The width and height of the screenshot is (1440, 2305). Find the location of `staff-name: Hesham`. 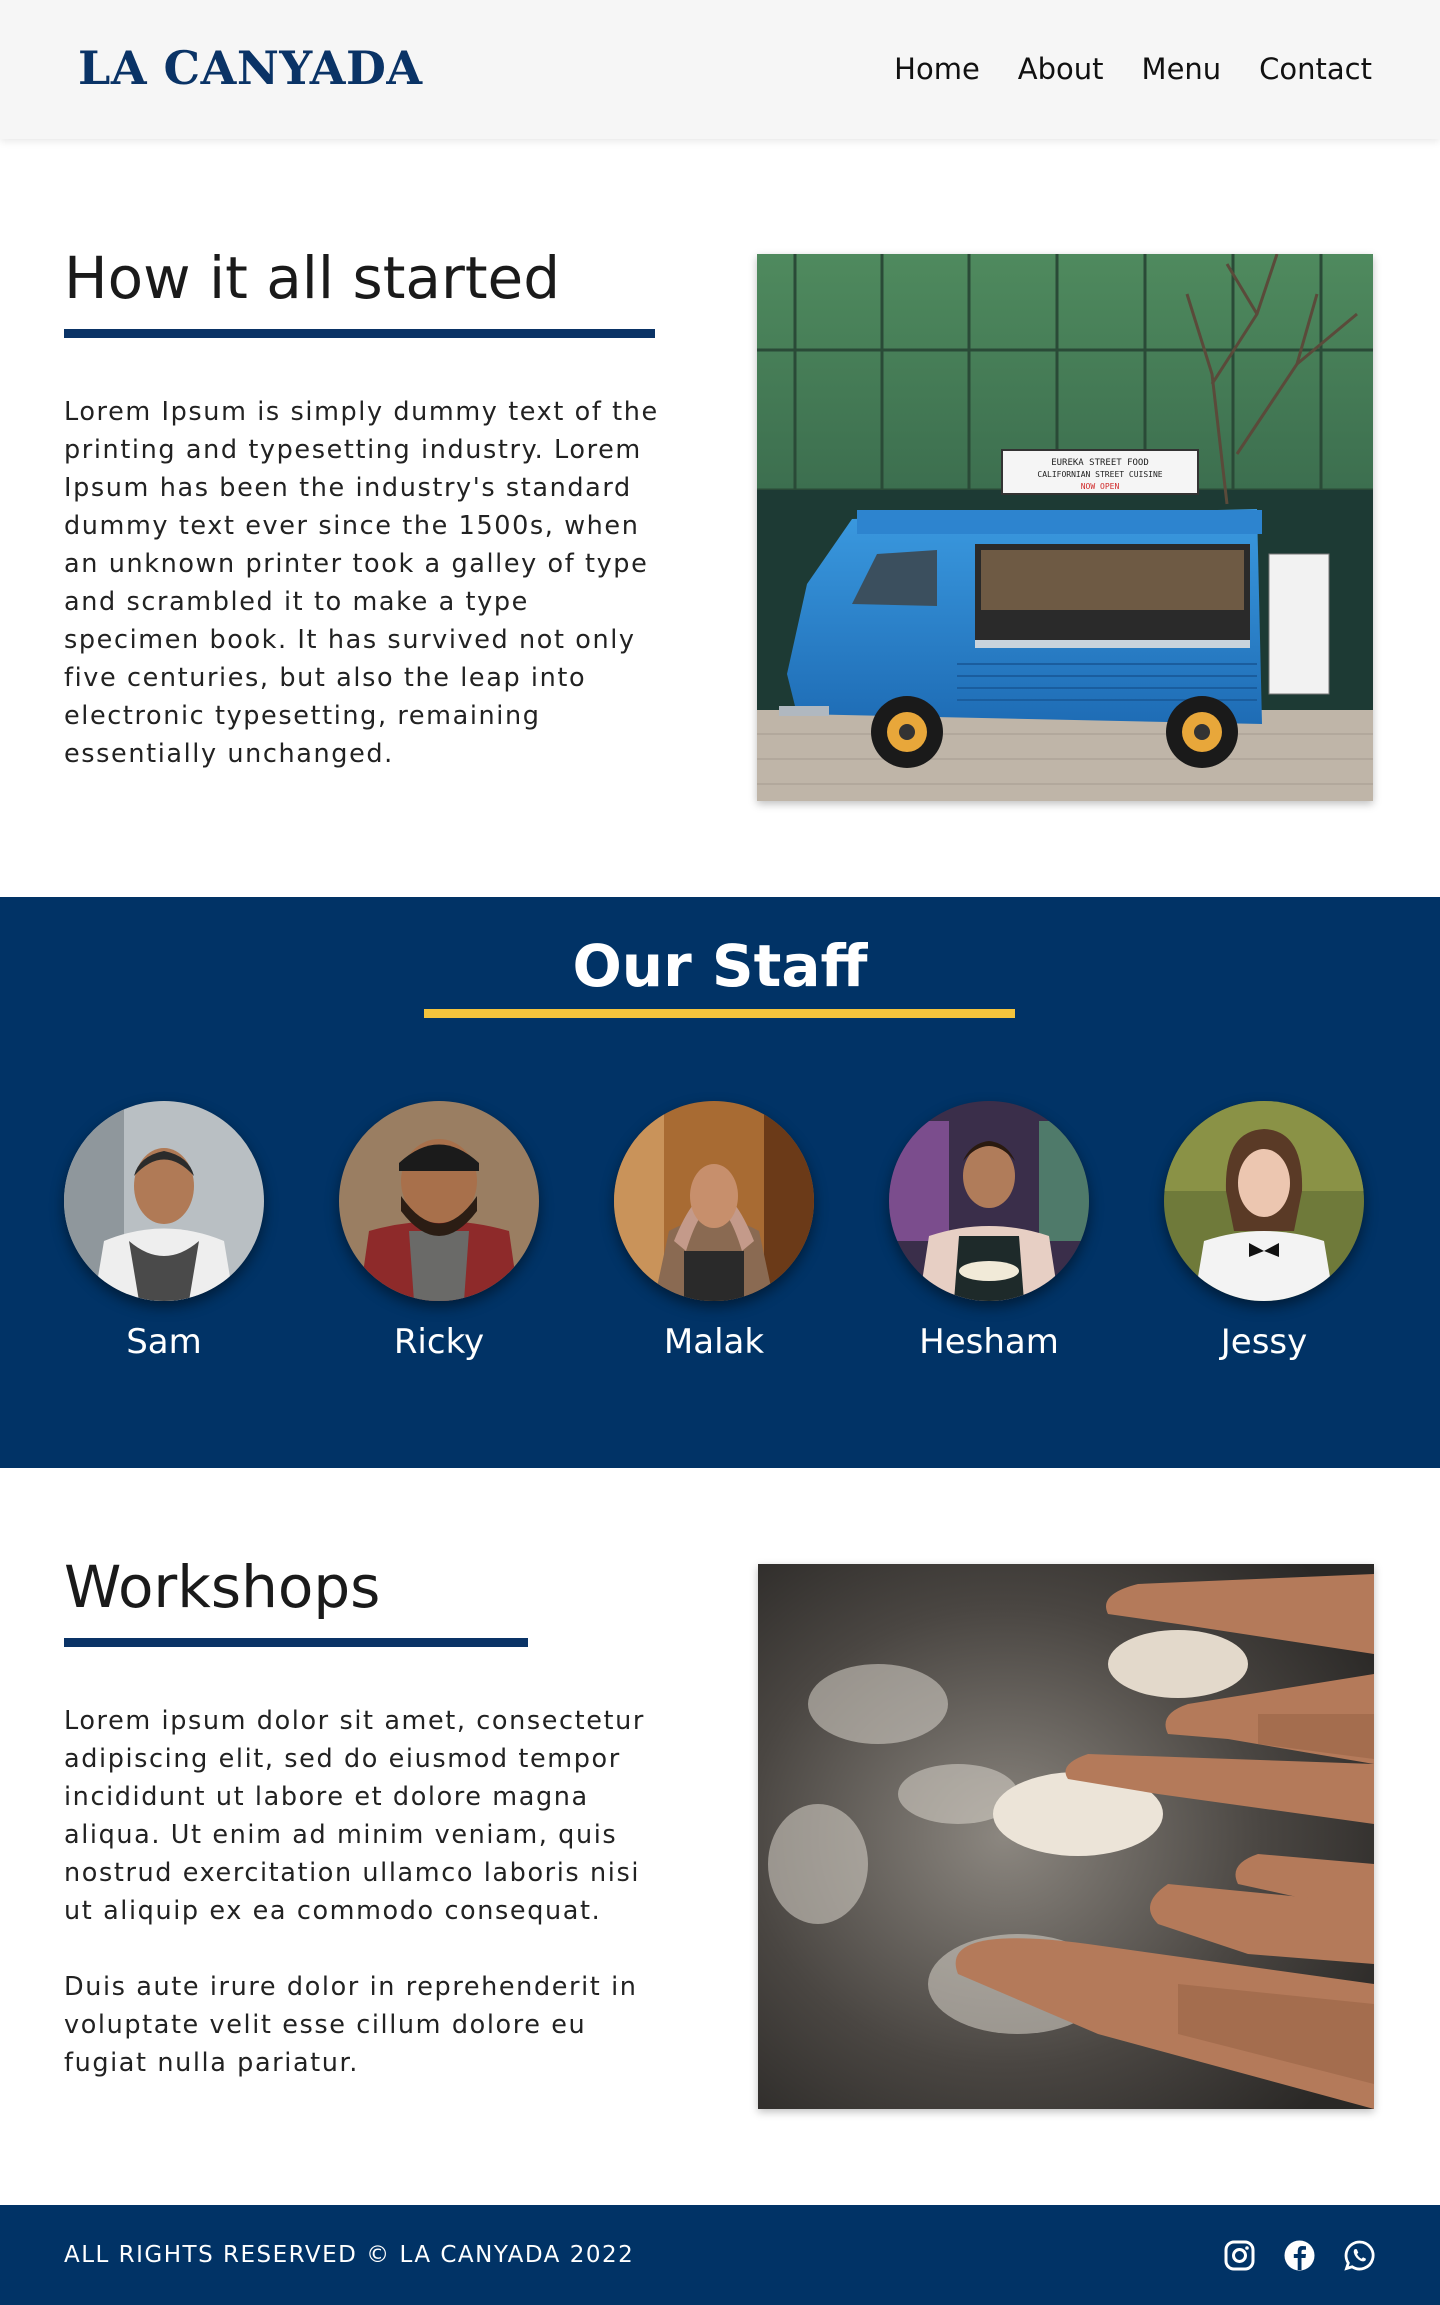

staff-name: Hesham is located at coordinates (989, 1342).